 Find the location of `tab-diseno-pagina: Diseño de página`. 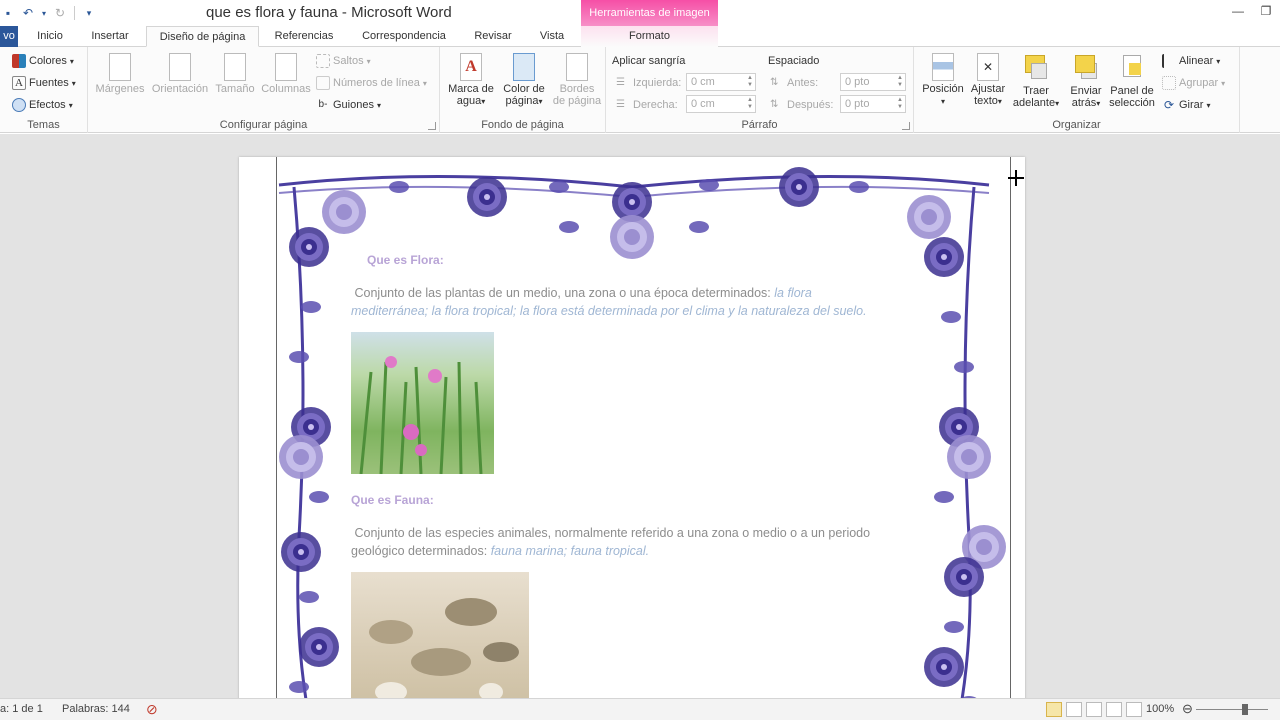

tab-diseno-pagina: Diseño de página is located at coordinates (202, 36).